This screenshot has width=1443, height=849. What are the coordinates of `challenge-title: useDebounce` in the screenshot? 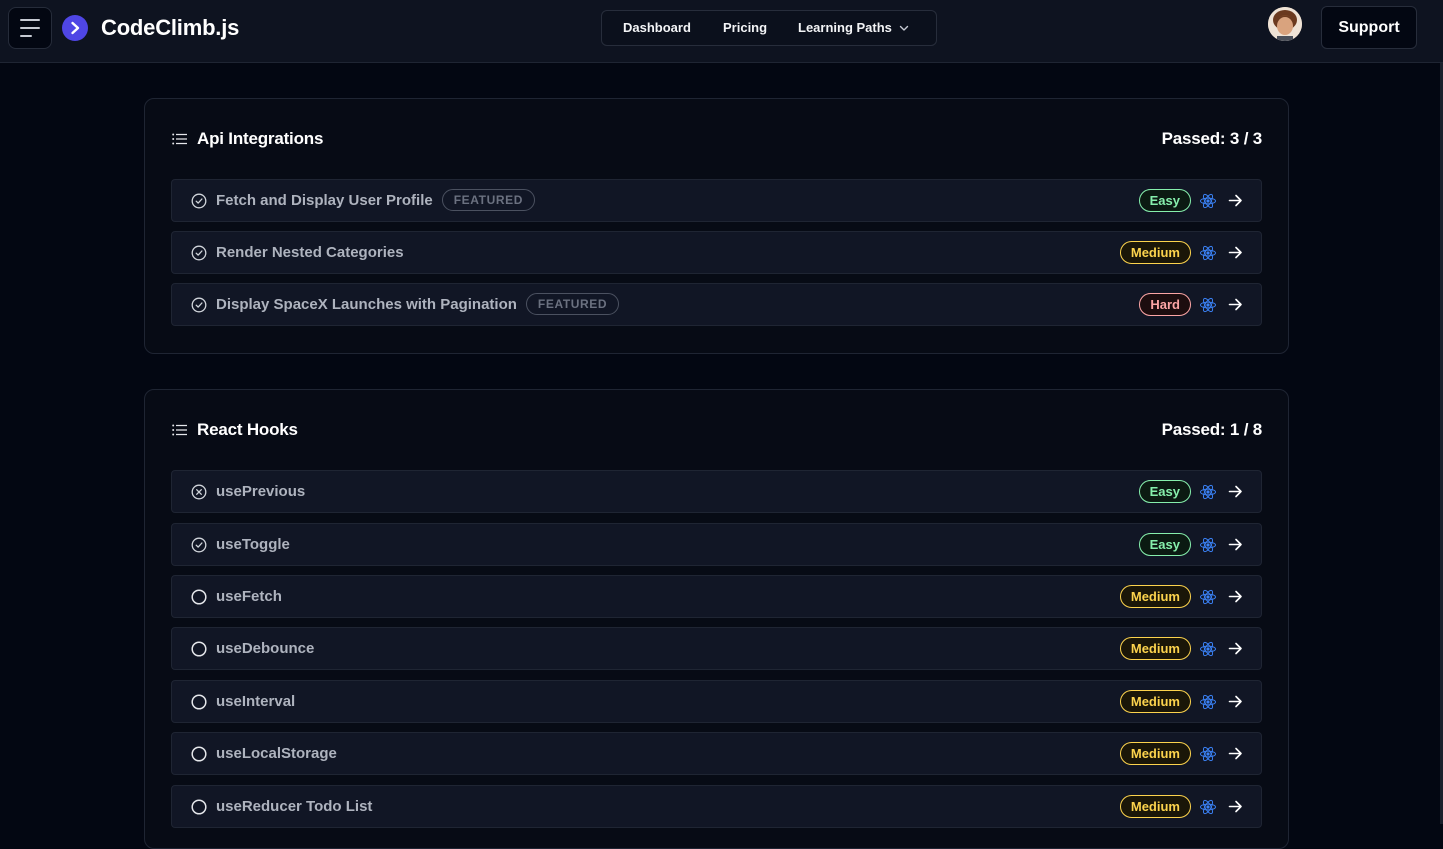 It's located at (265, 648).